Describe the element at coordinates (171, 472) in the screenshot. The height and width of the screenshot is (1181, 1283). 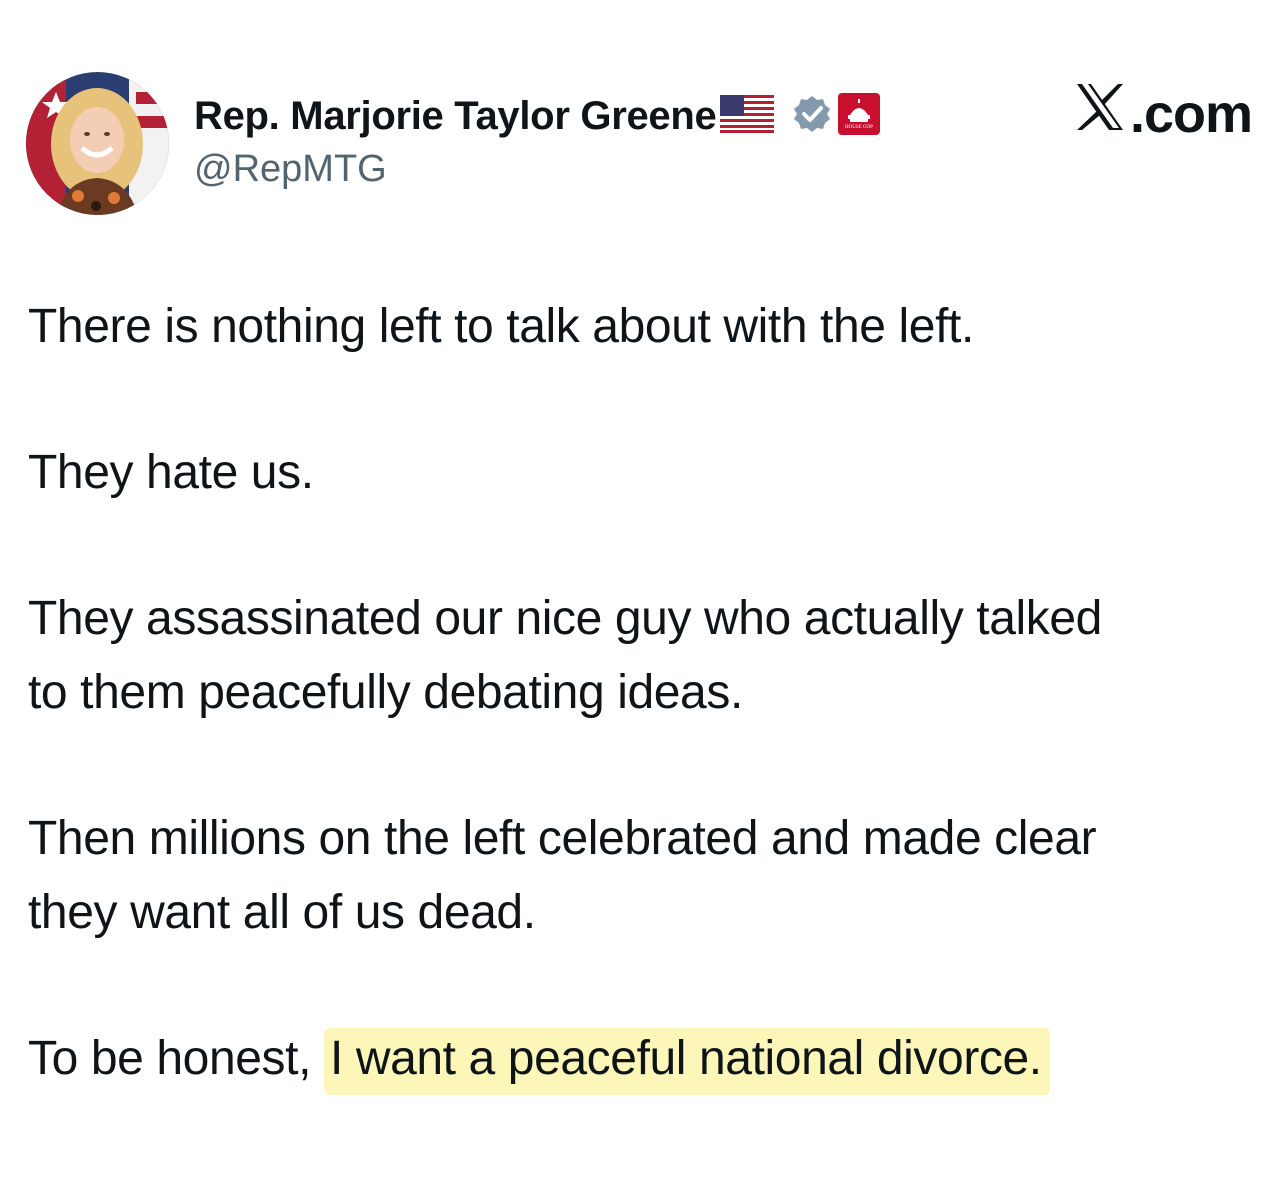
I see `tweet-paragraph-2: They hate us.` at that location.